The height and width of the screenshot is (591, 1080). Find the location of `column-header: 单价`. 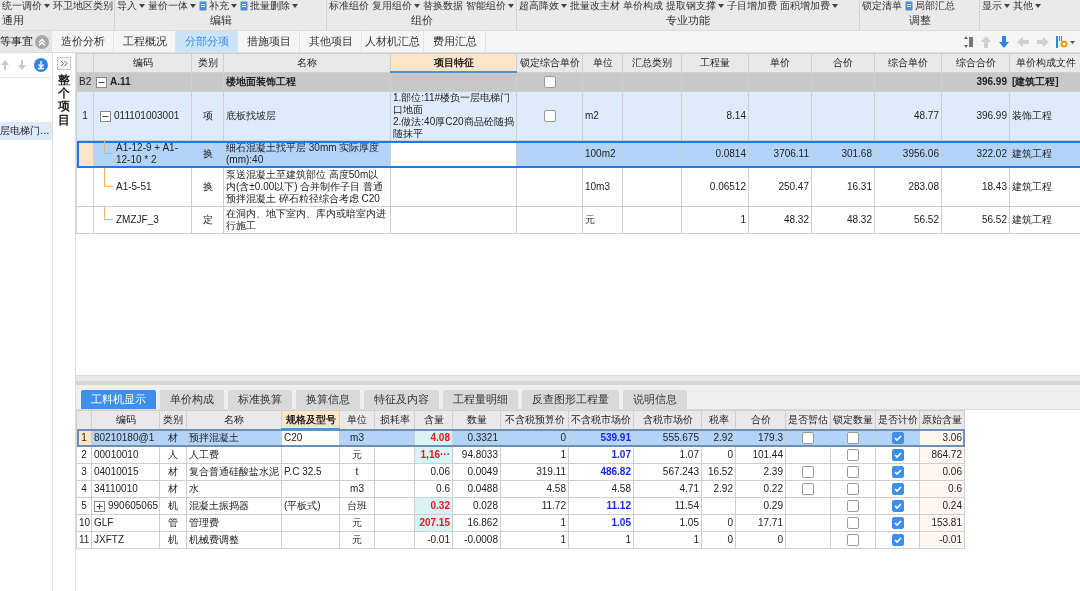

column-header: 单价 is located at coordinates (780, 62).